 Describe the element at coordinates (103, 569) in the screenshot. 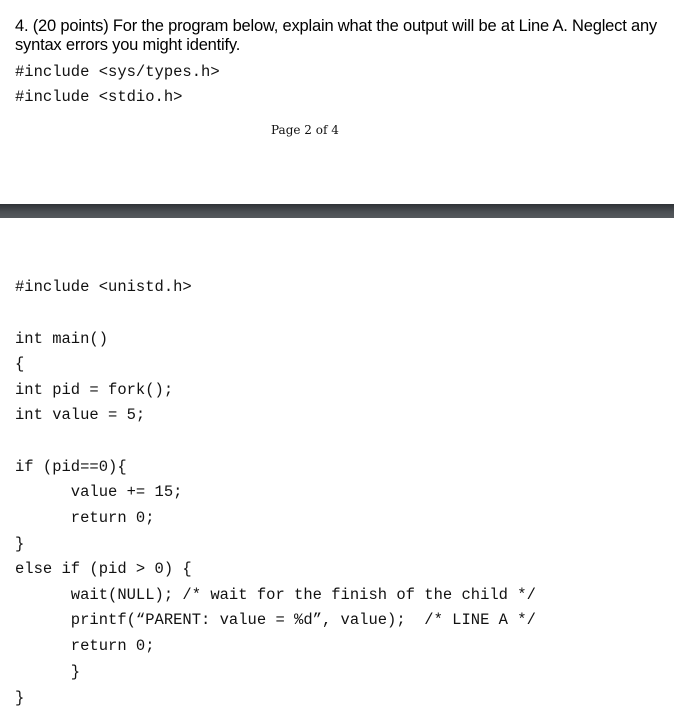

I see `code-line-else-if-parent: else if (pid > 0) {` at that location.